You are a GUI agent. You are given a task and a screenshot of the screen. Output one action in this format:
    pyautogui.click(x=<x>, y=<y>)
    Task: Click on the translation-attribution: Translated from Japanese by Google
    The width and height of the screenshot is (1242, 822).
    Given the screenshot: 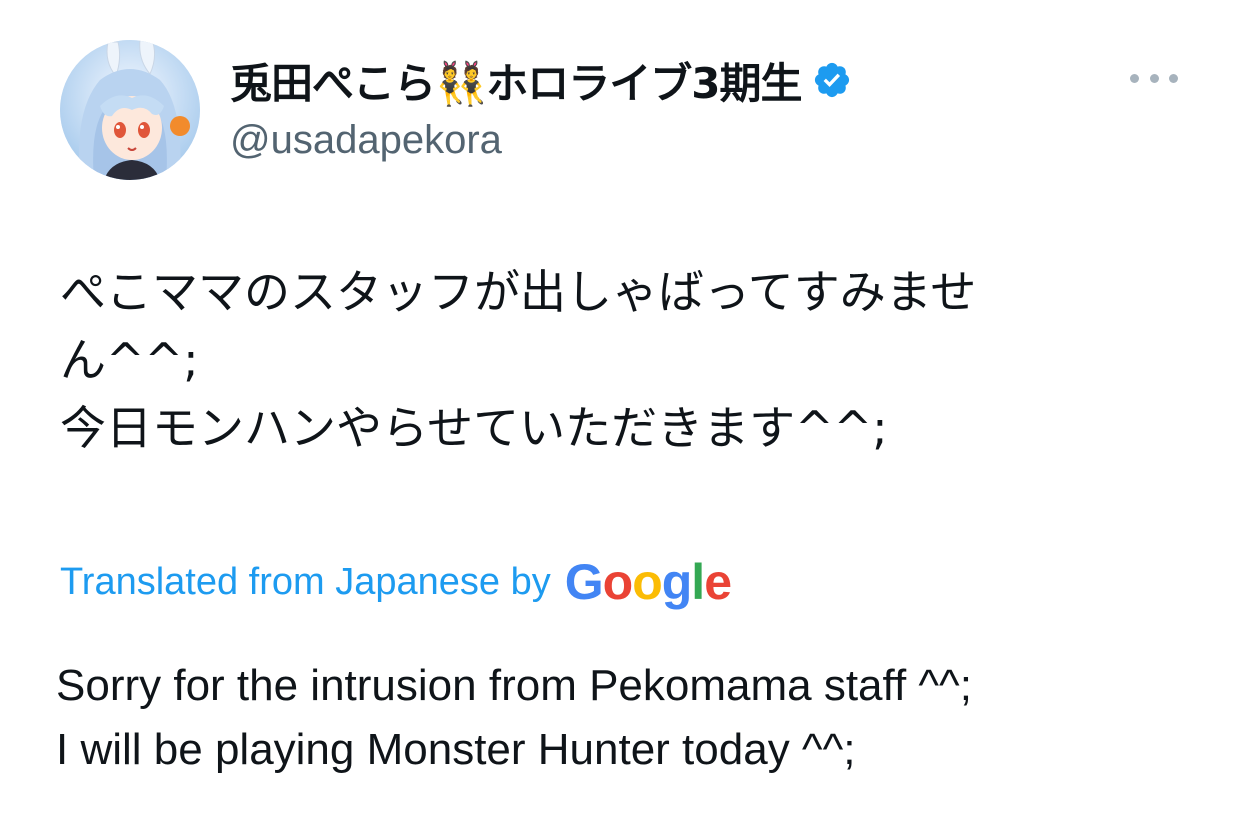 What is the action you would take?
    pyautogui.click(x=396, y=582)
    